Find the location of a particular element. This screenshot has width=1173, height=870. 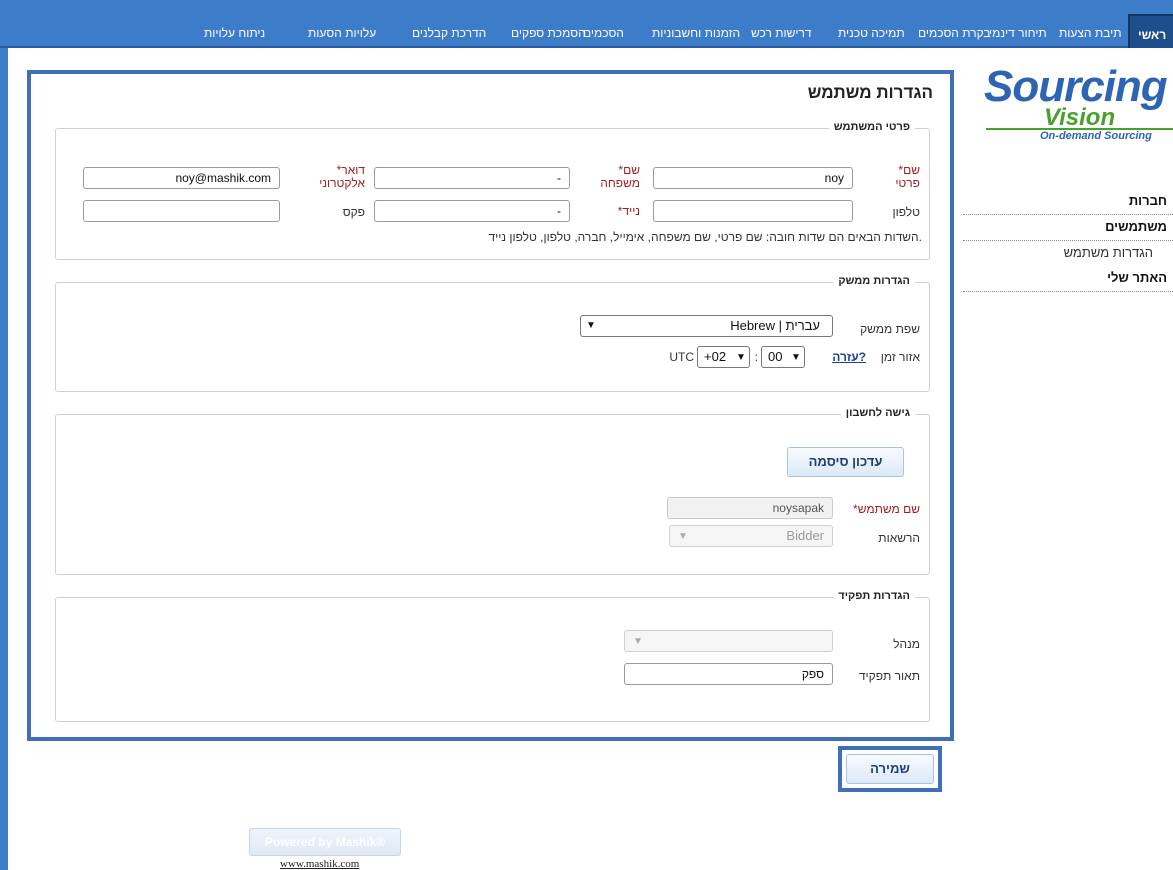

permissions-label: הרשאות is located at coordinates (899, 538).